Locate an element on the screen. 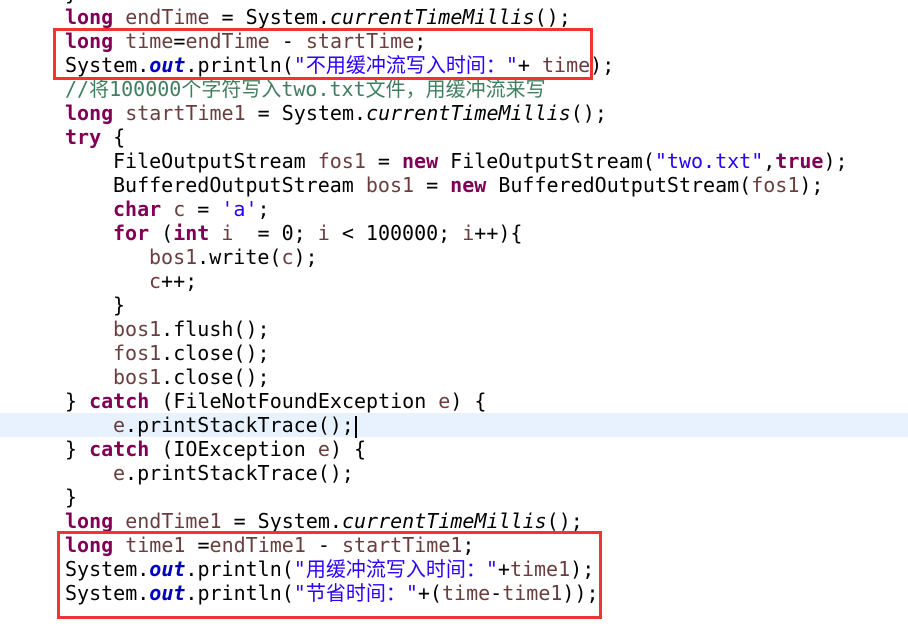 The width and height of the screenshot is (908, 634). code-text: (IOException is located at coordinates (233, 449).